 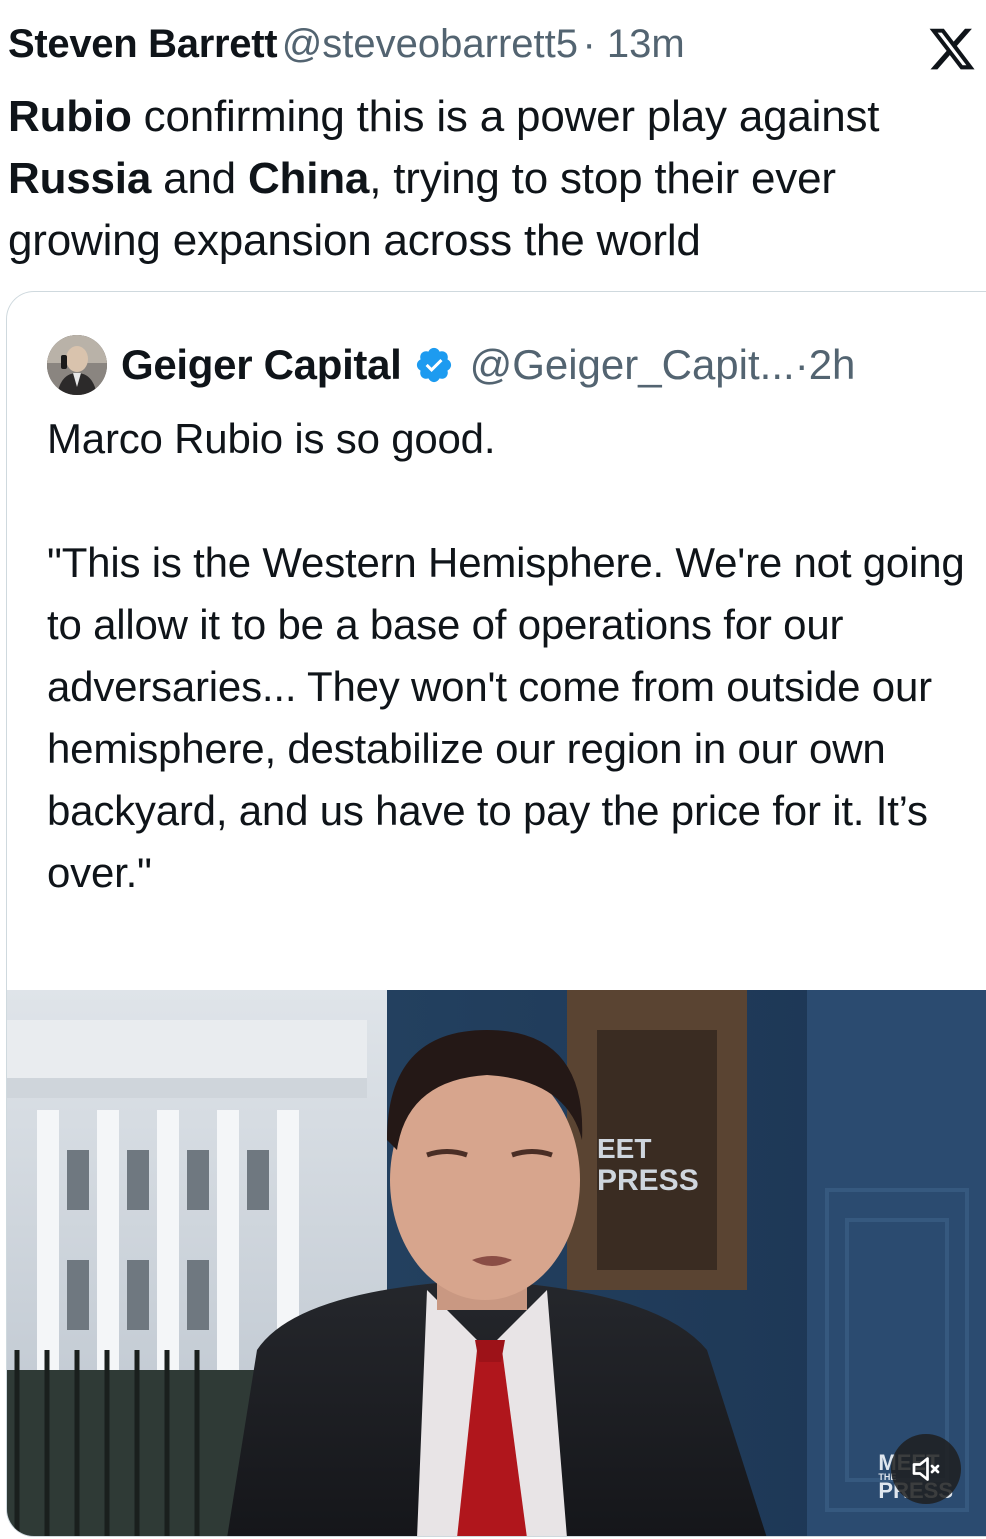 What do you see at coordinates (648, 1180) in the screenshot?
I see `background-sign-line2: PRESS` at bounding box center [648, 1180].